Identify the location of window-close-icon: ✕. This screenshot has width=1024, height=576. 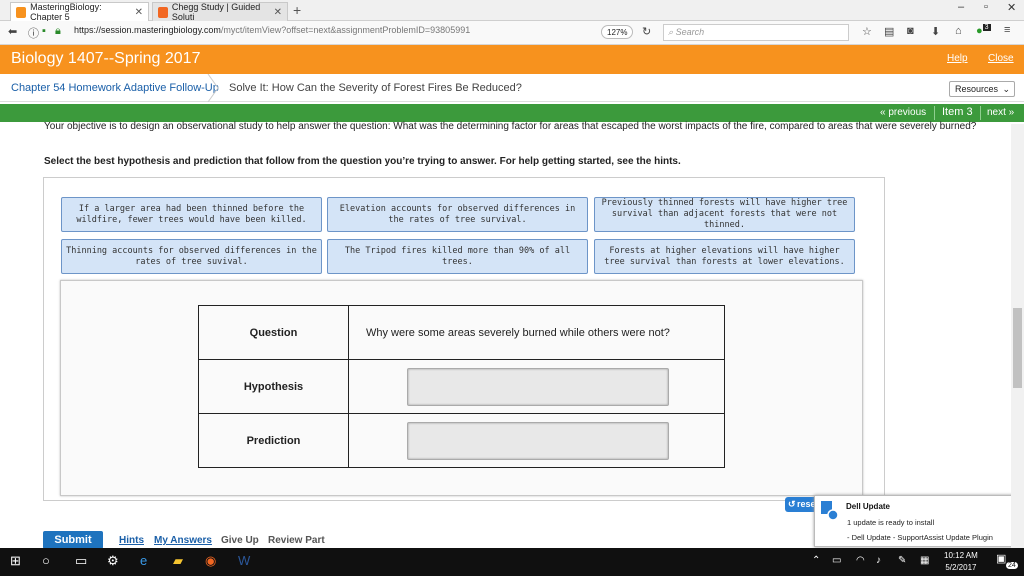
(1011, 7).